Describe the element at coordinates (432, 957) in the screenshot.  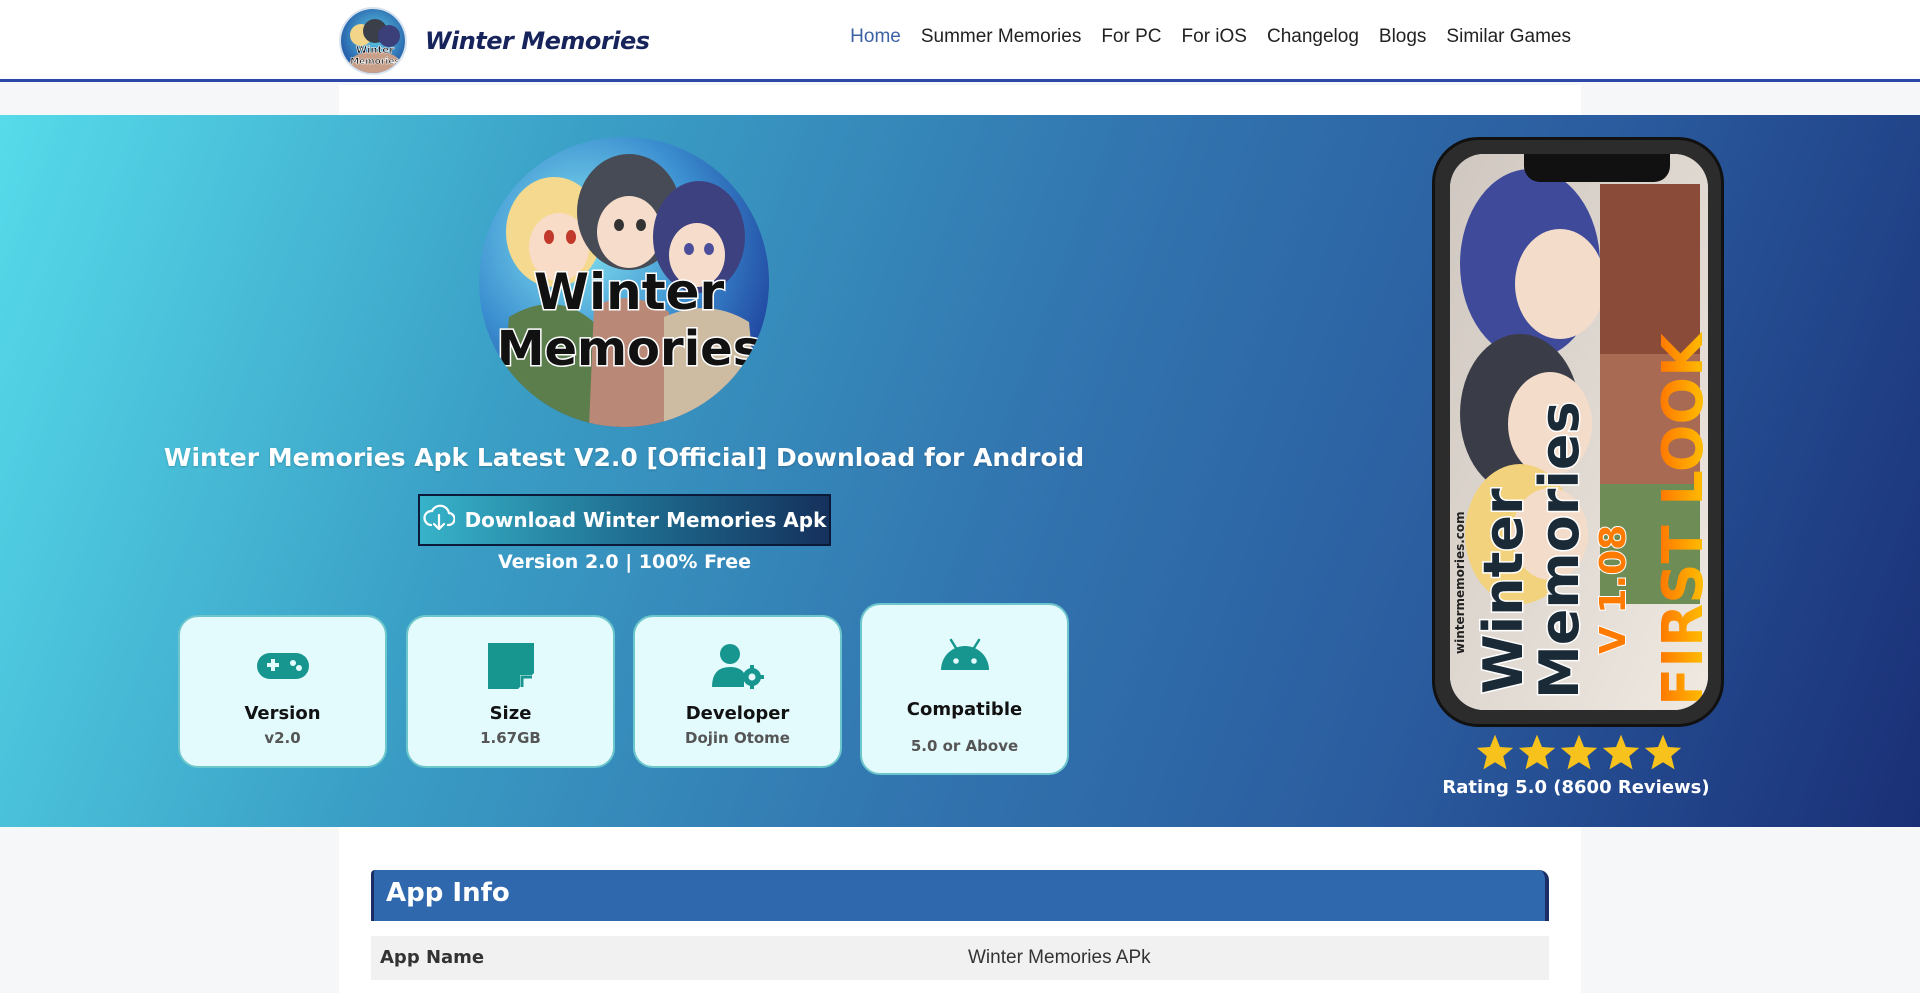
I see `row-key: App Name` at that location.